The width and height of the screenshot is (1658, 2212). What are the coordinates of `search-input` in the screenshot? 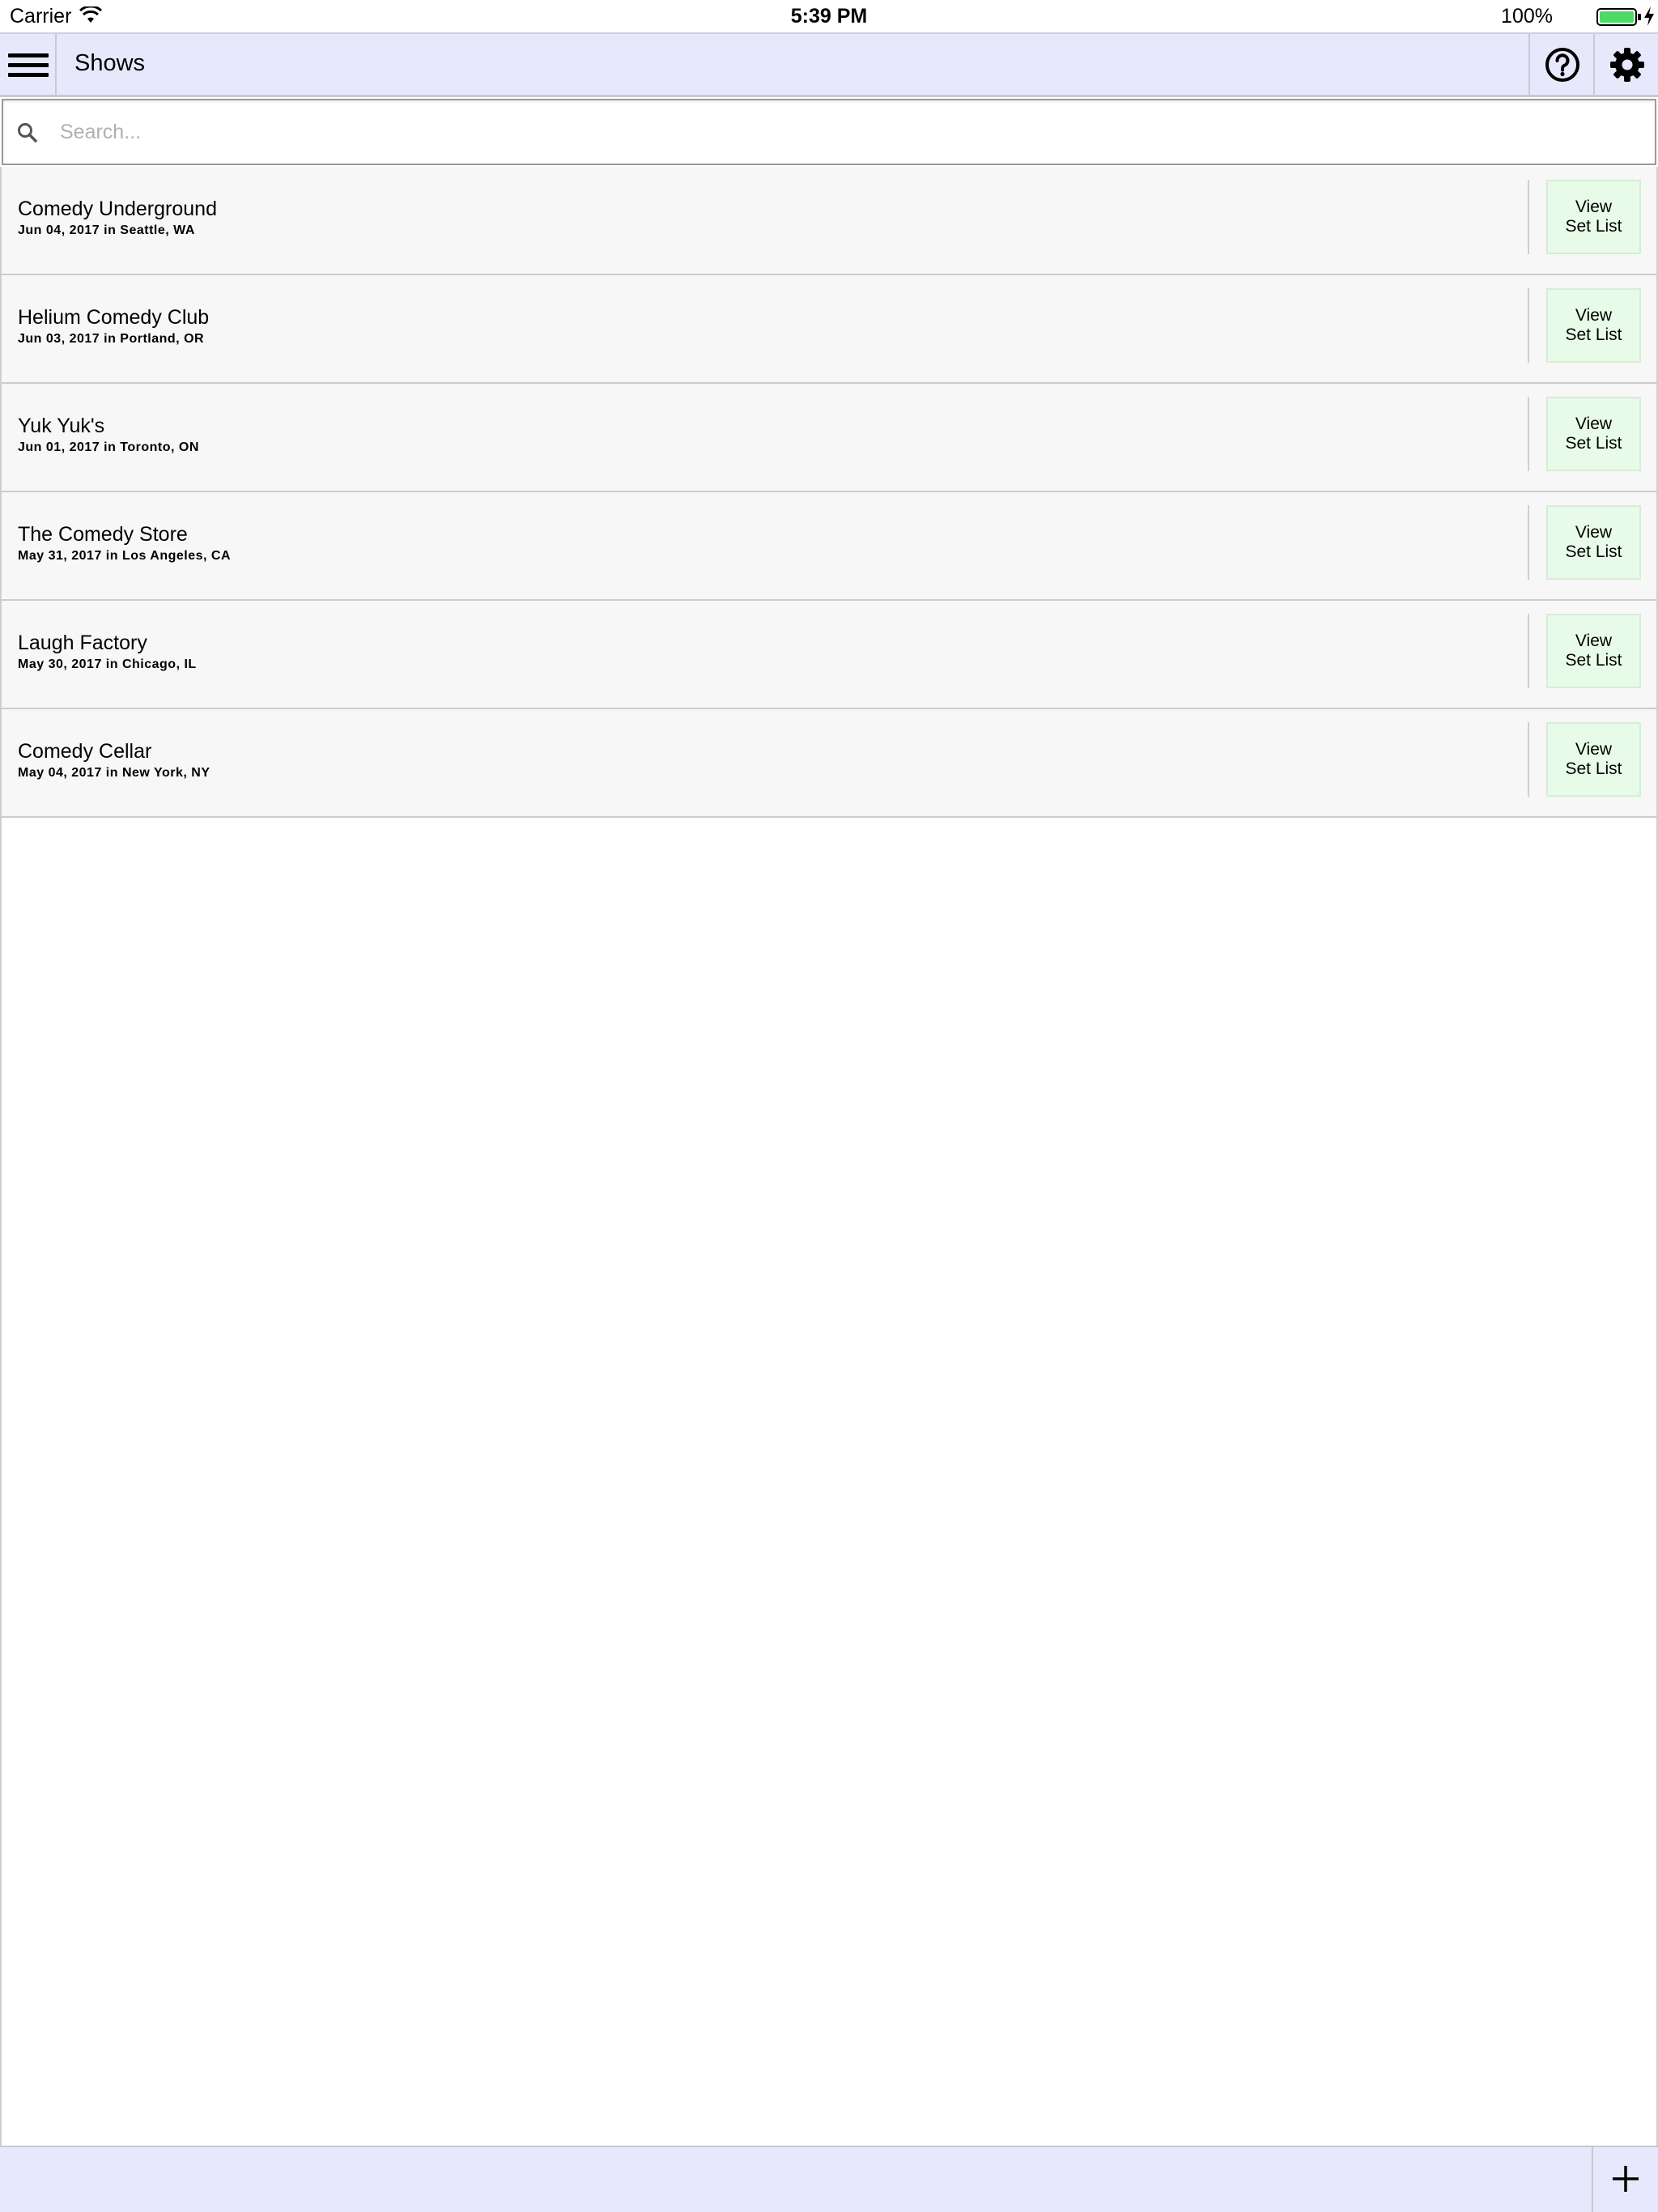 It's located at (843, 132).